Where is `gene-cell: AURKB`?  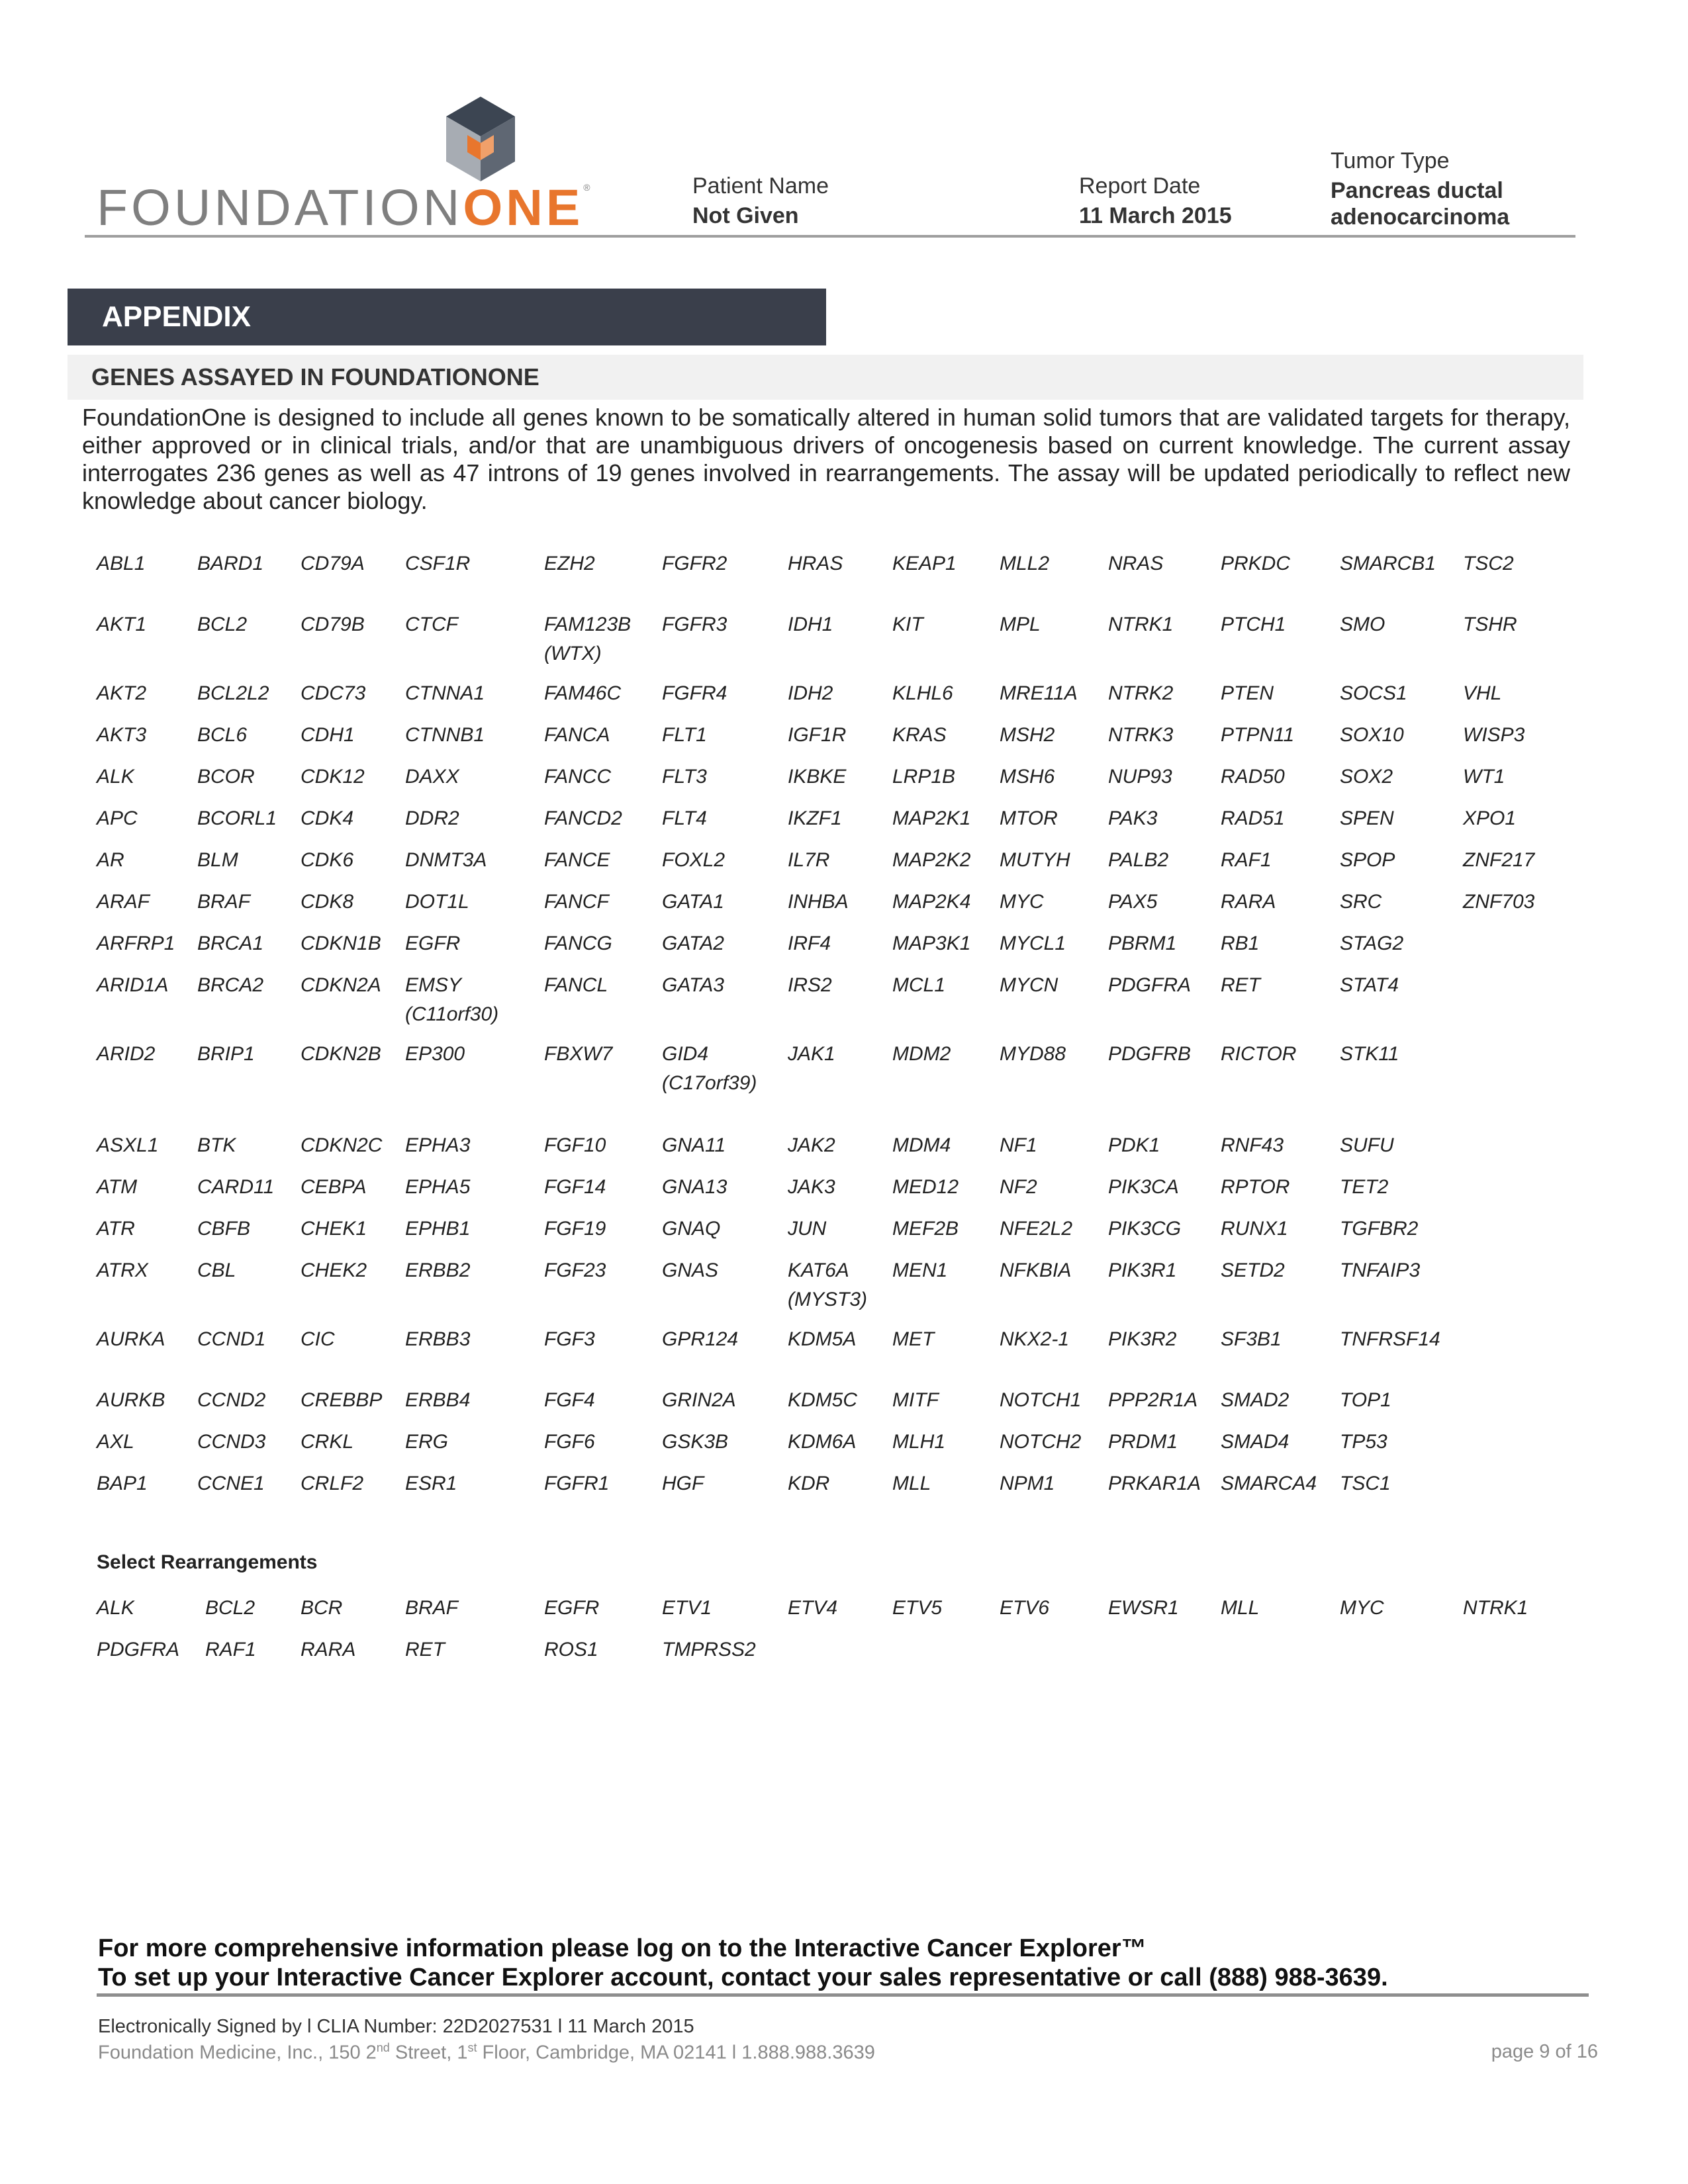
gene-cell: AURKB is located at coordinates (131, 1400).